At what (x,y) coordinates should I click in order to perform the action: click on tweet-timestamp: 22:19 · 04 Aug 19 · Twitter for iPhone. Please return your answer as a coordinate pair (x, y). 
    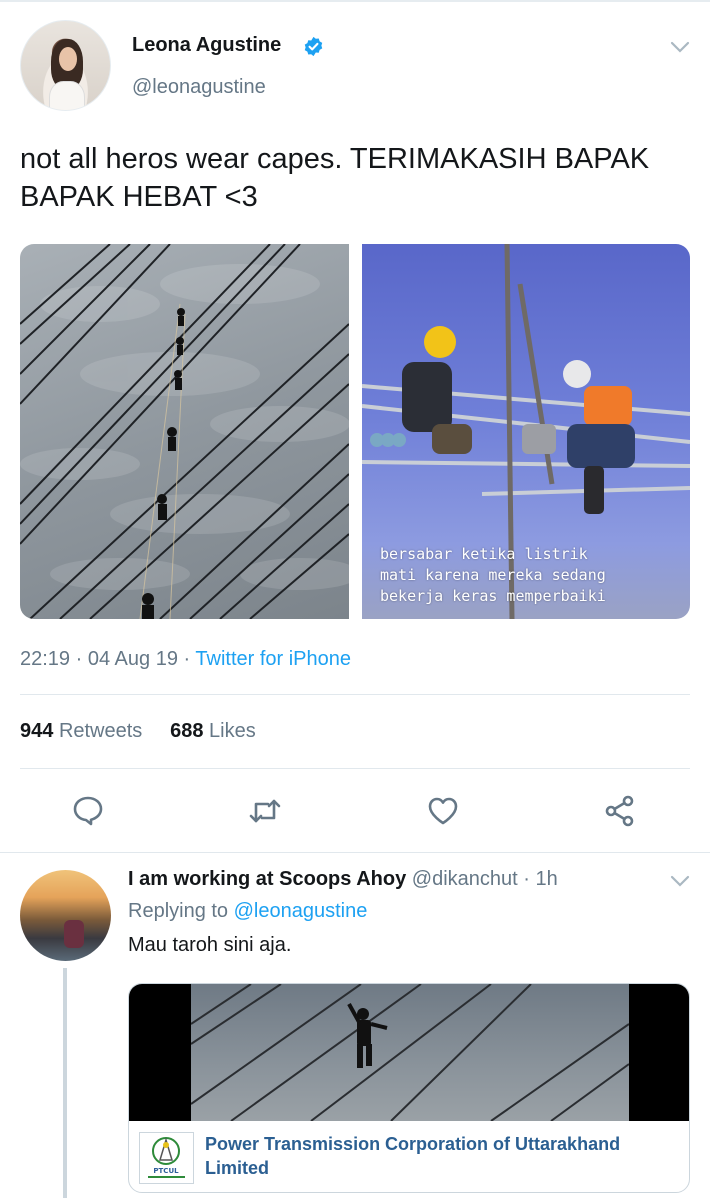
    Looking at the image, I should click on (185, 659).